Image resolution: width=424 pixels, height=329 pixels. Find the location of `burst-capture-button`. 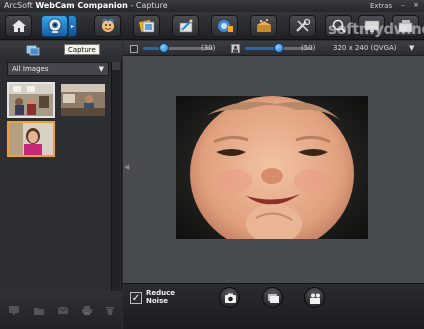

burst-capture-button is located at coordinates (272, 297).